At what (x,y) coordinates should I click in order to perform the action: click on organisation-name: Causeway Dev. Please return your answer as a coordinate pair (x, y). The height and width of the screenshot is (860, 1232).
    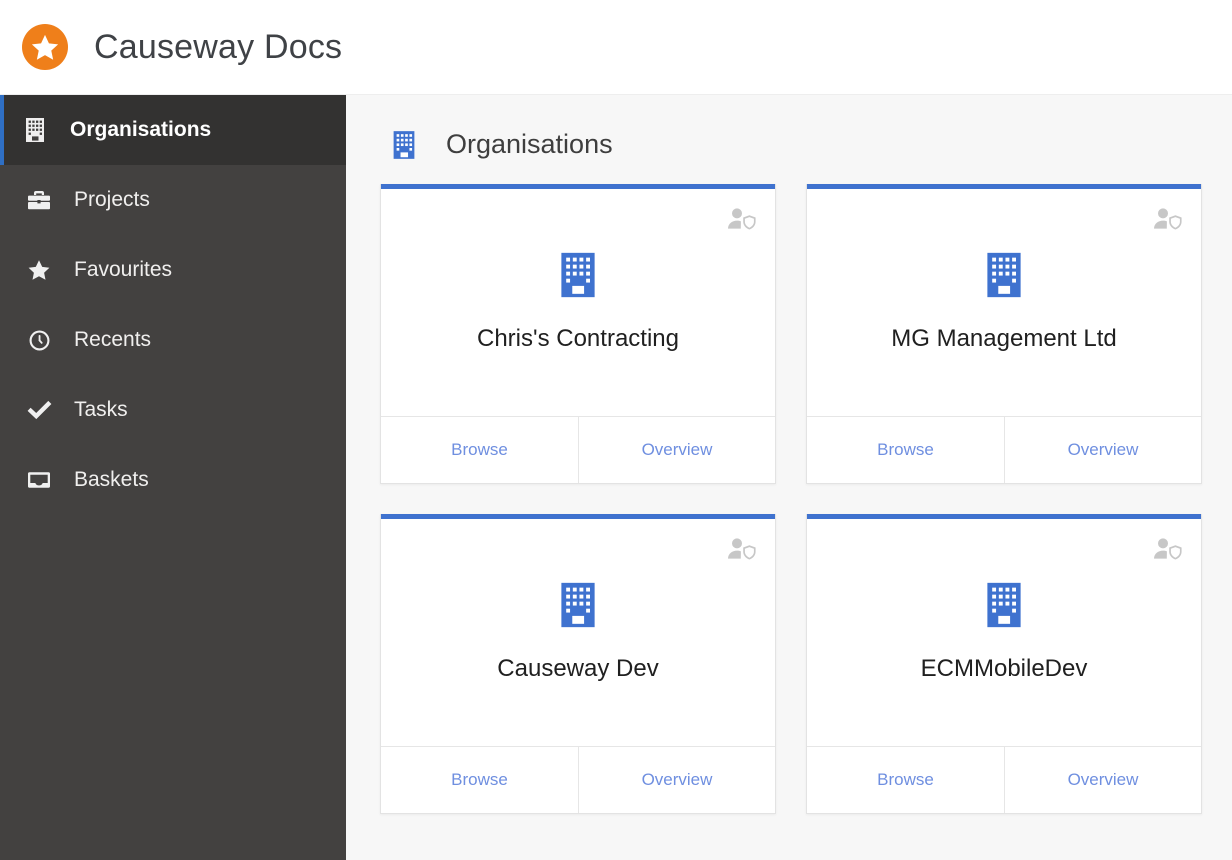
    Looking at the image, I should click on (578, 669).